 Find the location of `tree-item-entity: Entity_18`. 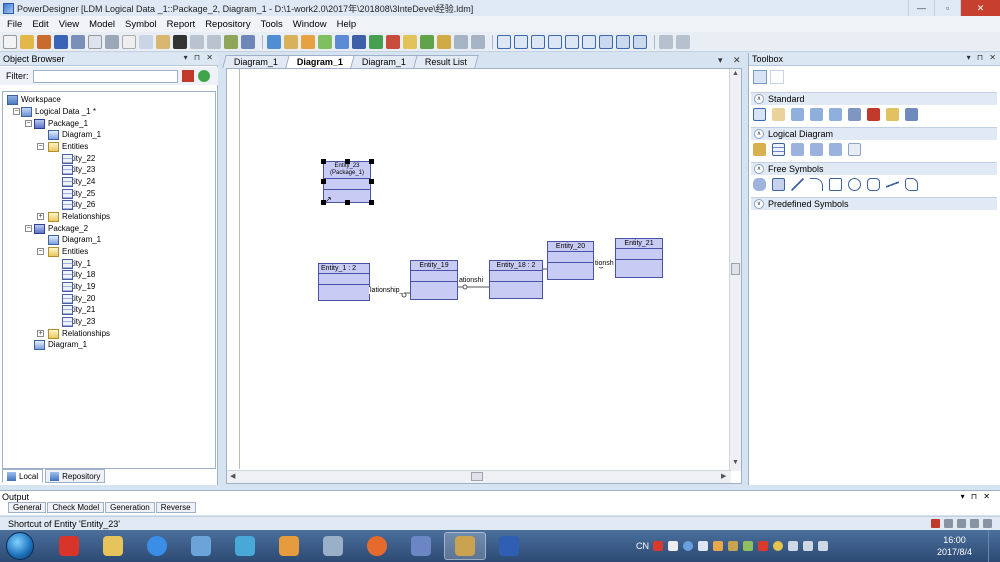

tree-item-entity: Entity_18 is located at coordinates (78, 275).